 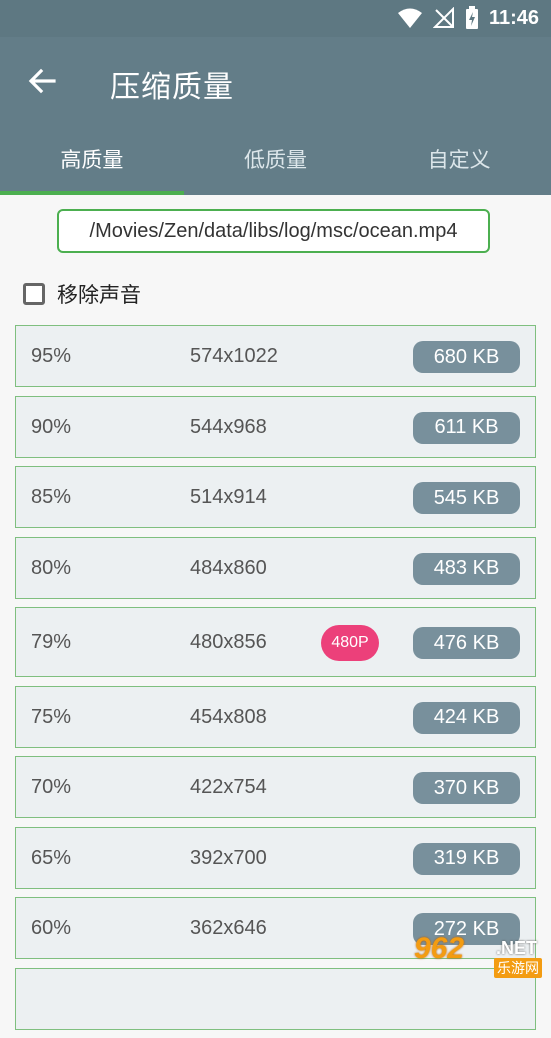 I want to click on no-signal-icon, so click(x=443, y=17).